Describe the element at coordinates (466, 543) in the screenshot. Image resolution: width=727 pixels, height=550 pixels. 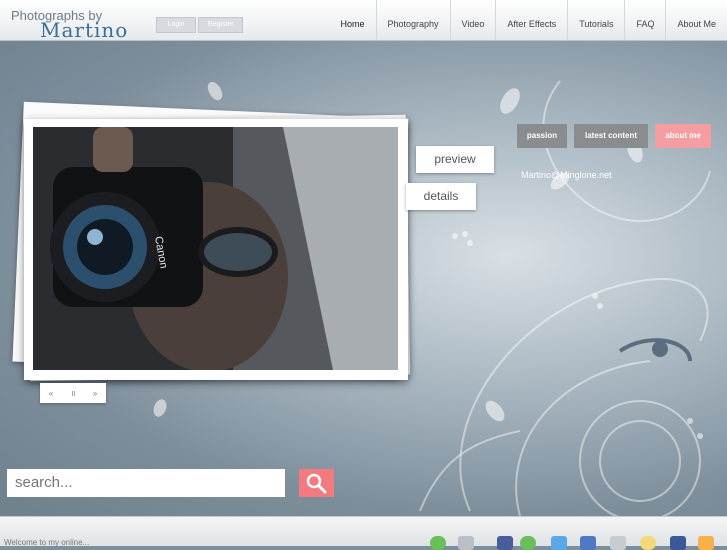
I see `bookmark-icon` at that location.